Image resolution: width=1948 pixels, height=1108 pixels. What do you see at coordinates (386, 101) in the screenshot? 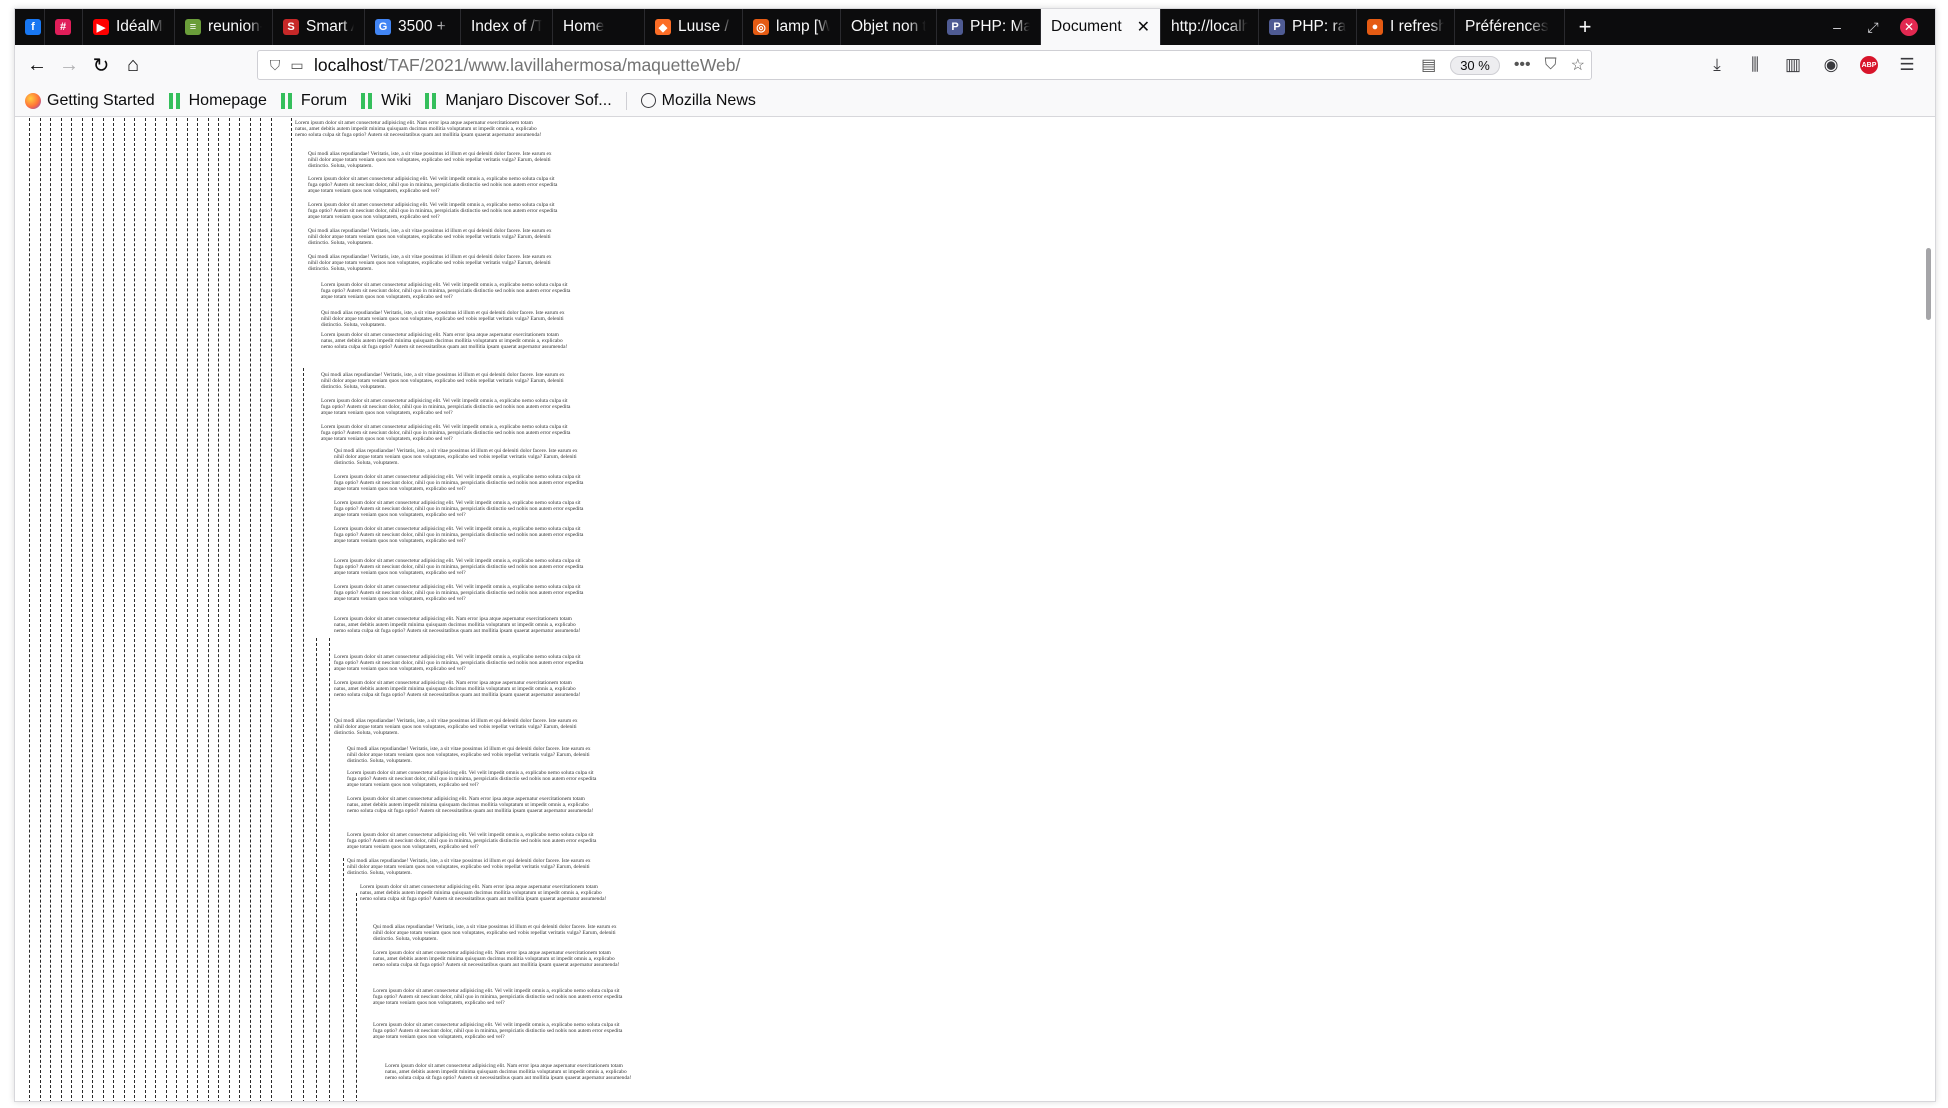
I see `bookmark-item: Wiki` at bounding box center [386, 101].